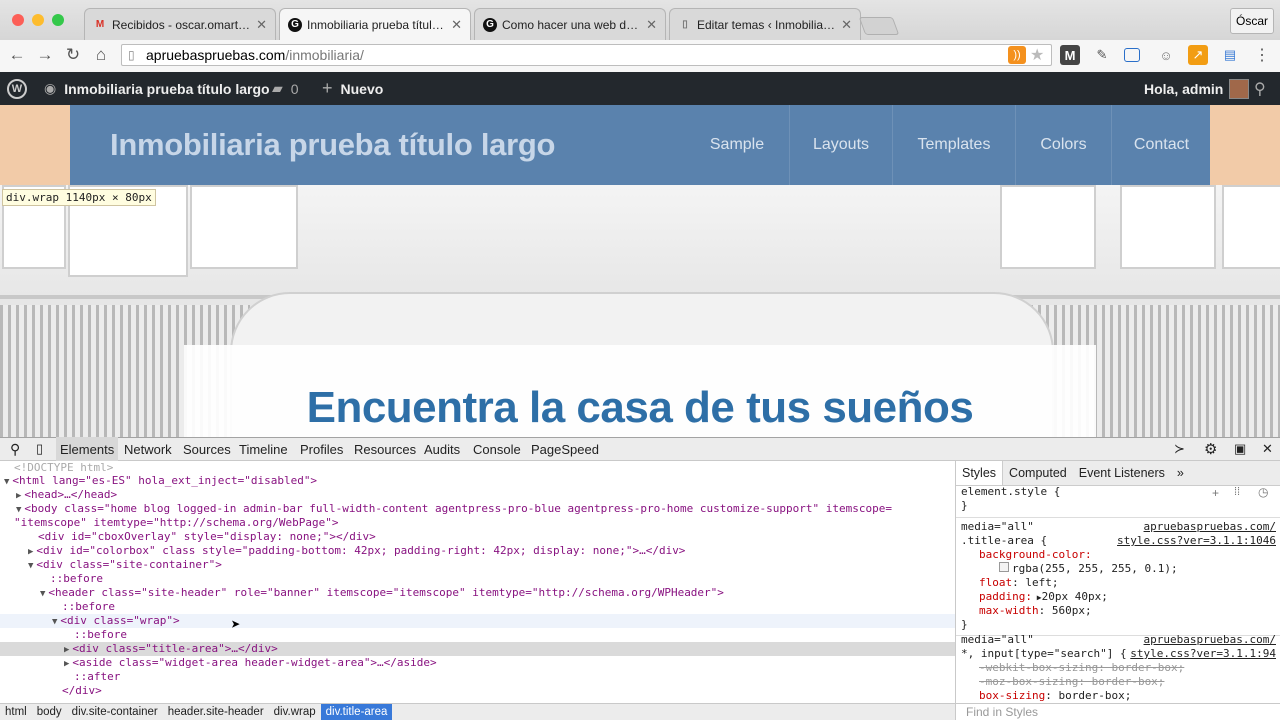 The width and height of the screenshot is (1280, 720). What do you see at coordinates (570, 24) in the screenshot?
I see `browser-tab-como-hacer: G Como hacer una web de in ✕` at bounding box center [570, 24].